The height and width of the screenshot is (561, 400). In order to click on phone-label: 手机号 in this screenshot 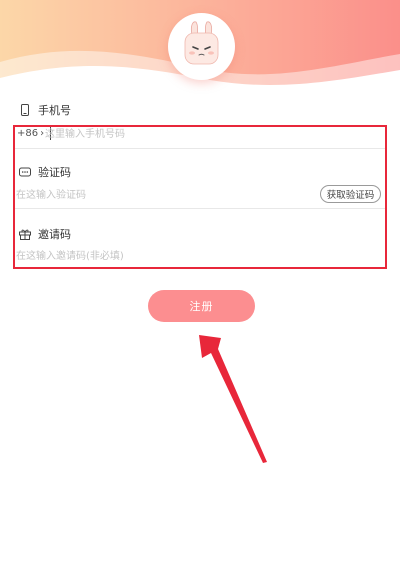, I will do `click(44, 110)`.